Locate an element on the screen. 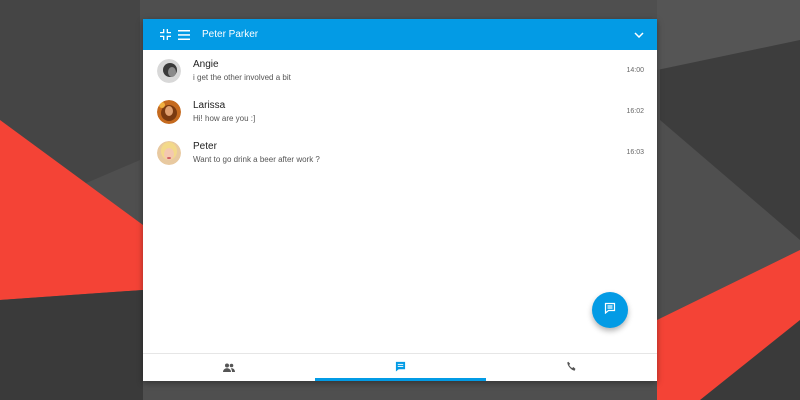 This screenshot has height=400, width=800. conversation-item-larissa: Larissa Hi! how are you :] 16:02 is located at coordinates (400, 111).